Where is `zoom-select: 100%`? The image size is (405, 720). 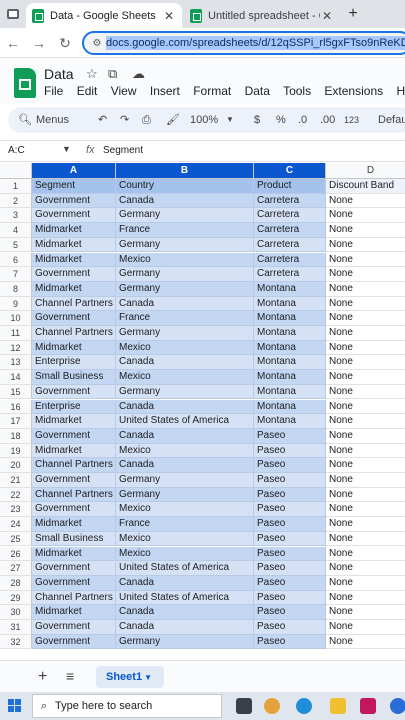
zoom-select: 100% is located at coordinates (204, 120).